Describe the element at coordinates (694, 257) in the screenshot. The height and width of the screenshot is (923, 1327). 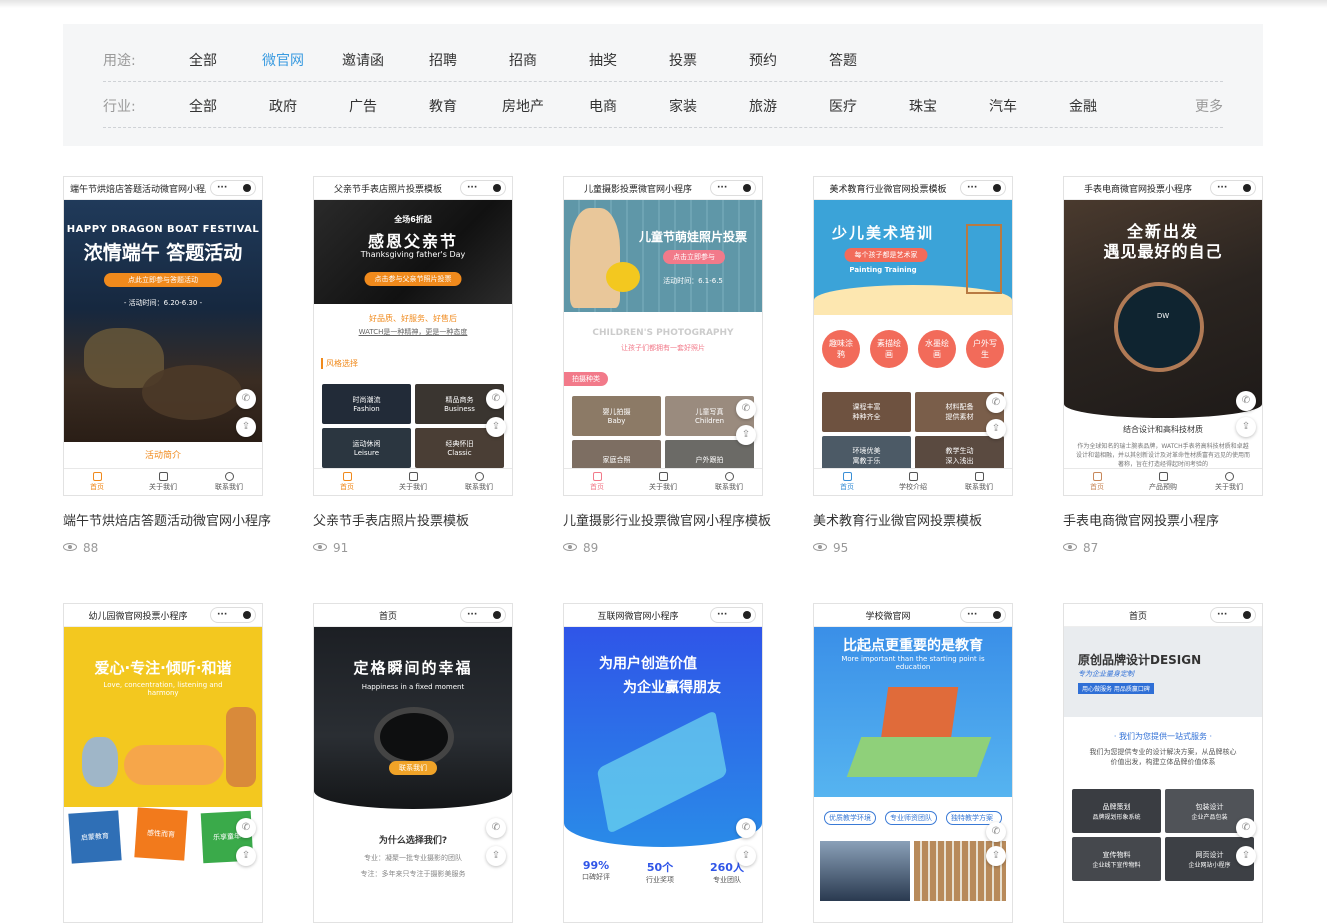
I see `hero-button: 点击立即参与` at that location.